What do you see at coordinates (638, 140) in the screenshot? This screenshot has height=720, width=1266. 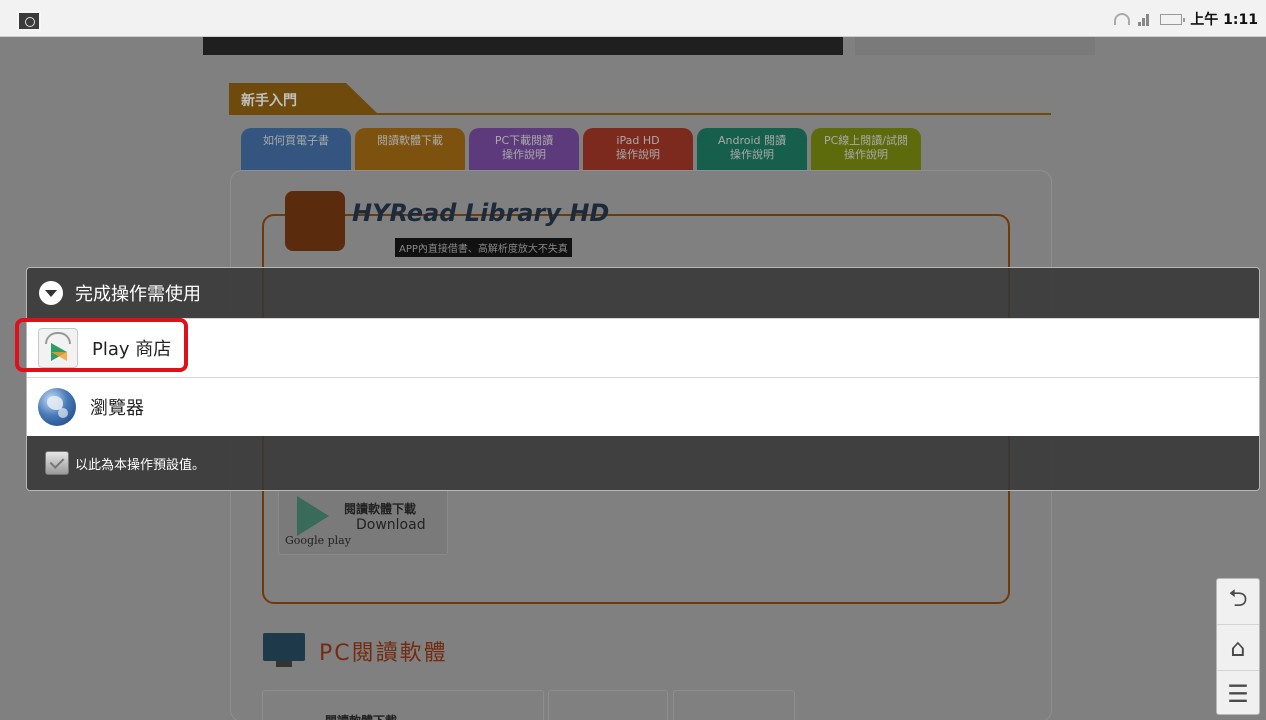 I see `guide-tab-line1: iPad HD` at bounding box center [638, 140].